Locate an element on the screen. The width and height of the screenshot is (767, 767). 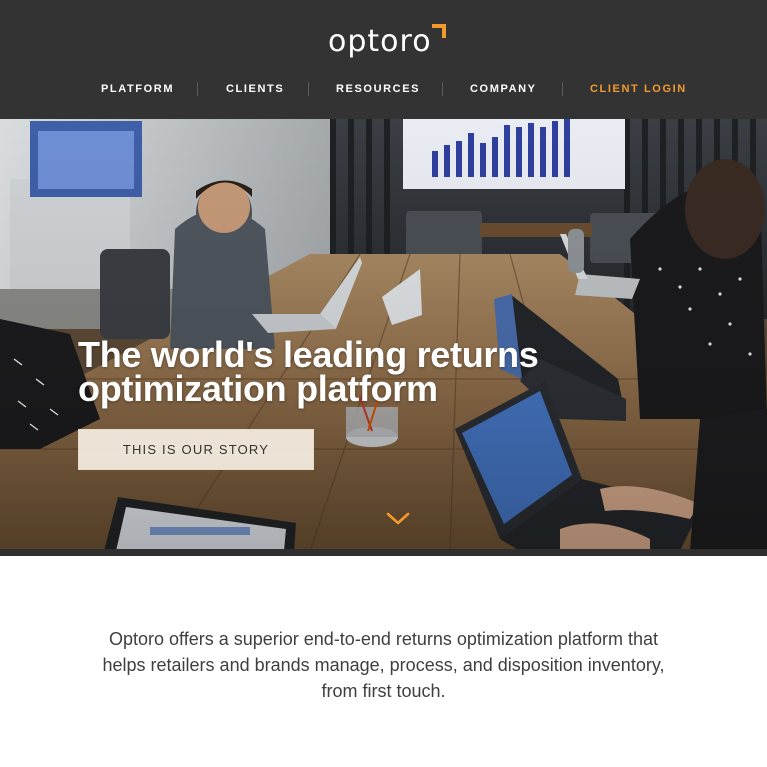
logo-wordmark: optoro is located at coordinates (380, 41).